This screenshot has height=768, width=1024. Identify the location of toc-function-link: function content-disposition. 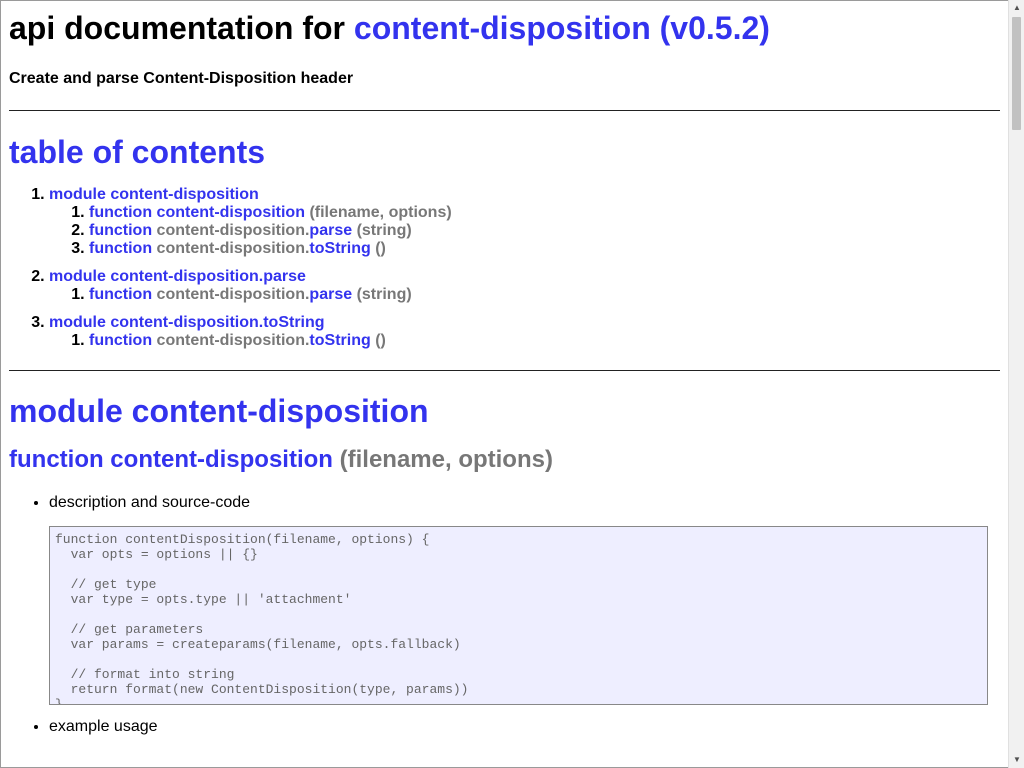
(197, 212).